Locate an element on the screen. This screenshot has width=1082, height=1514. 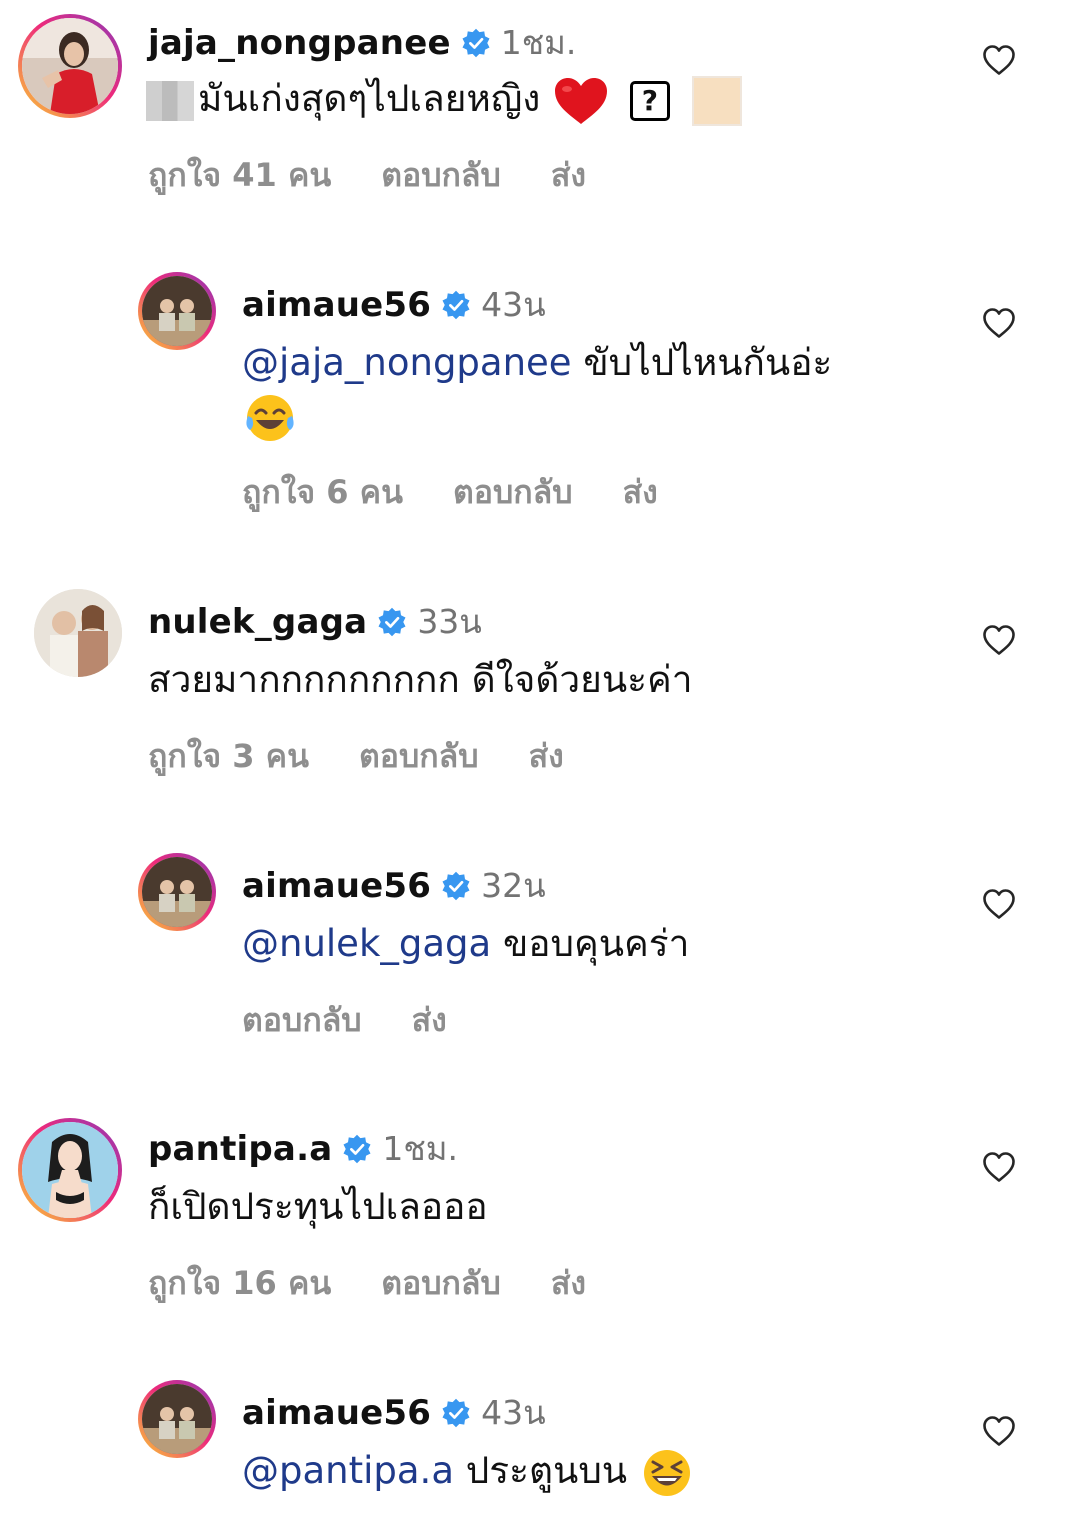
red-heart-icon is located at coordinates (581, 100).